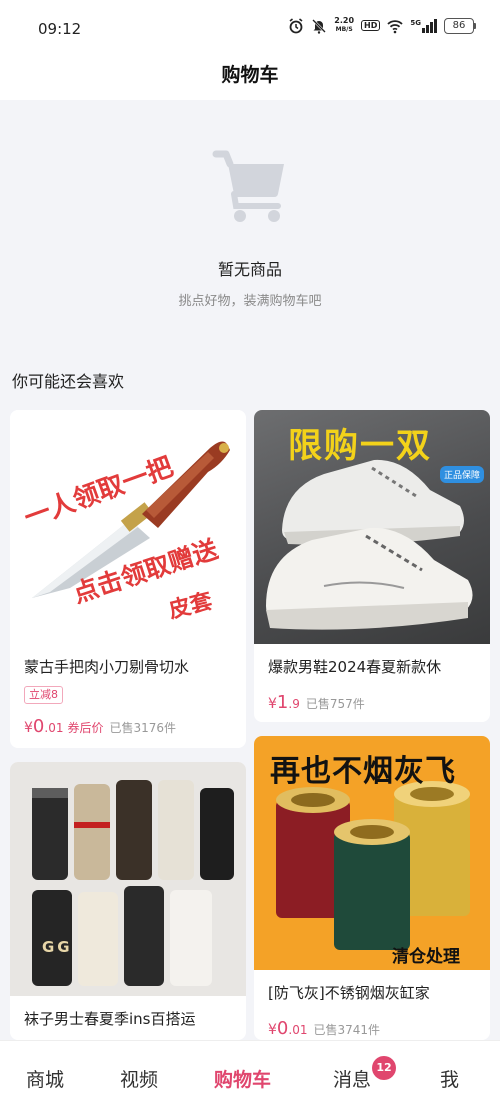 The width and height of the screenshot is (500, 1118). What do you see at coordinates (462, 474) in the screenshot?
I see `shoes-guarantee-badge: 正品保障` at bounding box center [462, 474].